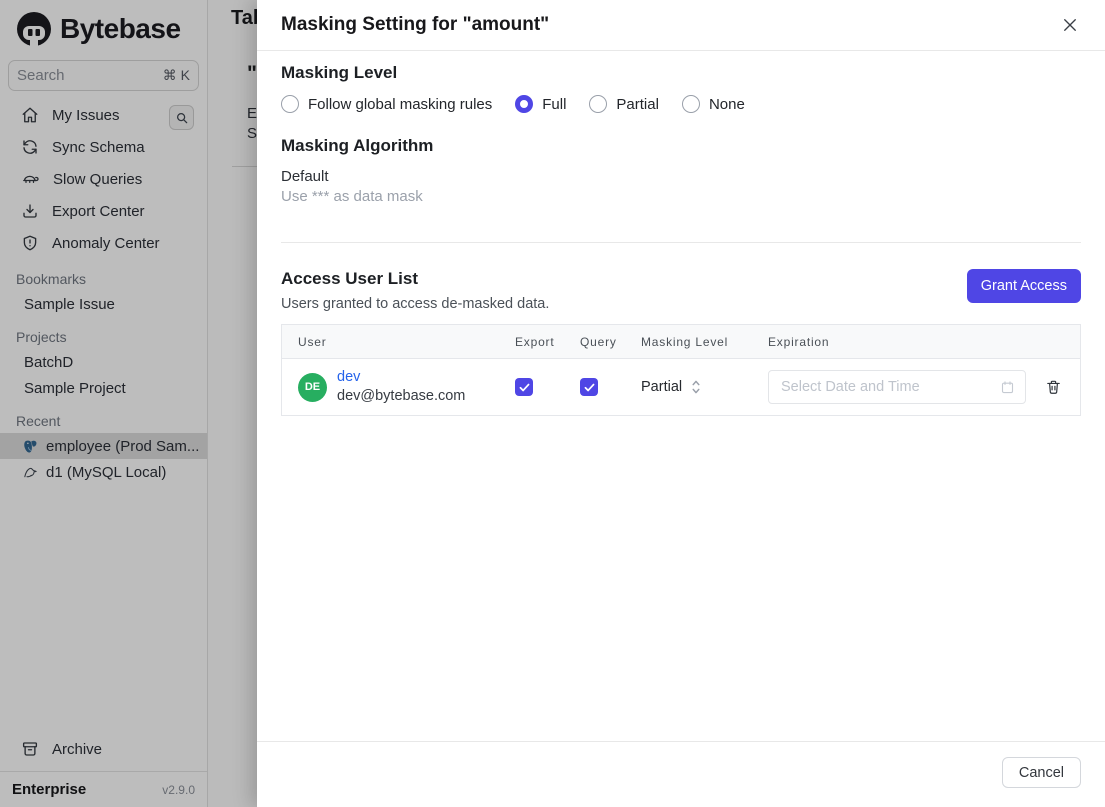 Image resolution: width=1105 pixels, height=807 pixels. I want to click on radio-none: None, so click(713, 104).